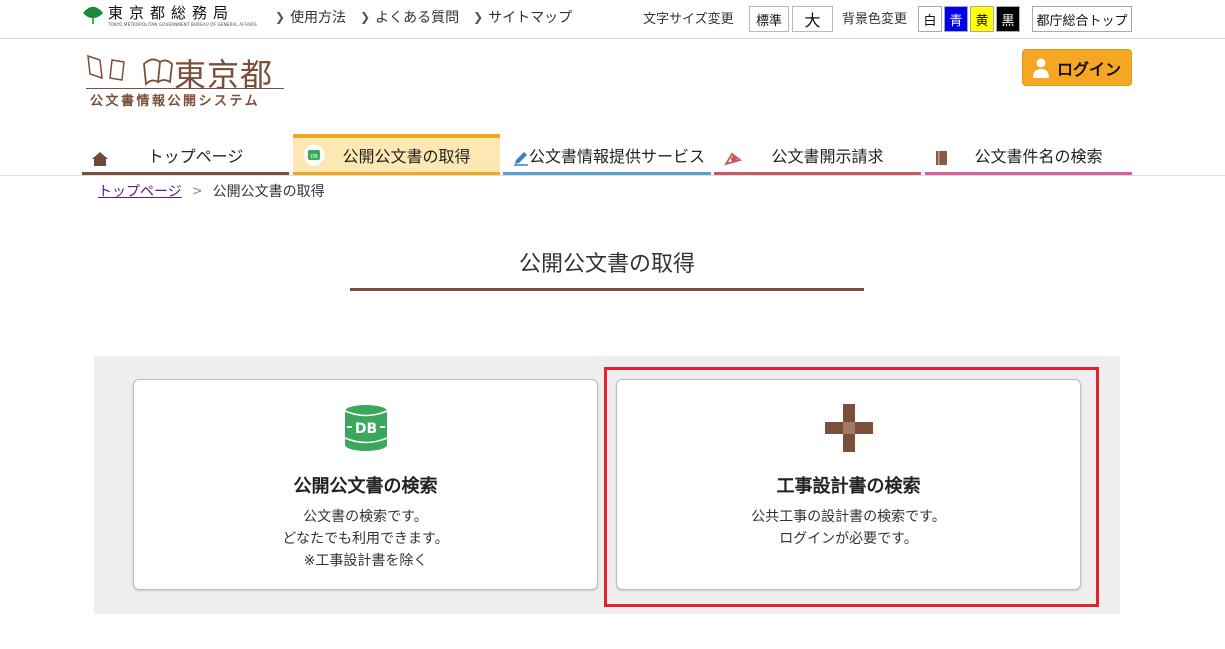  Describe the element at coordinates (171, 13) in the screenshot. I see `bureau-name: 東京都総務局` at that location.